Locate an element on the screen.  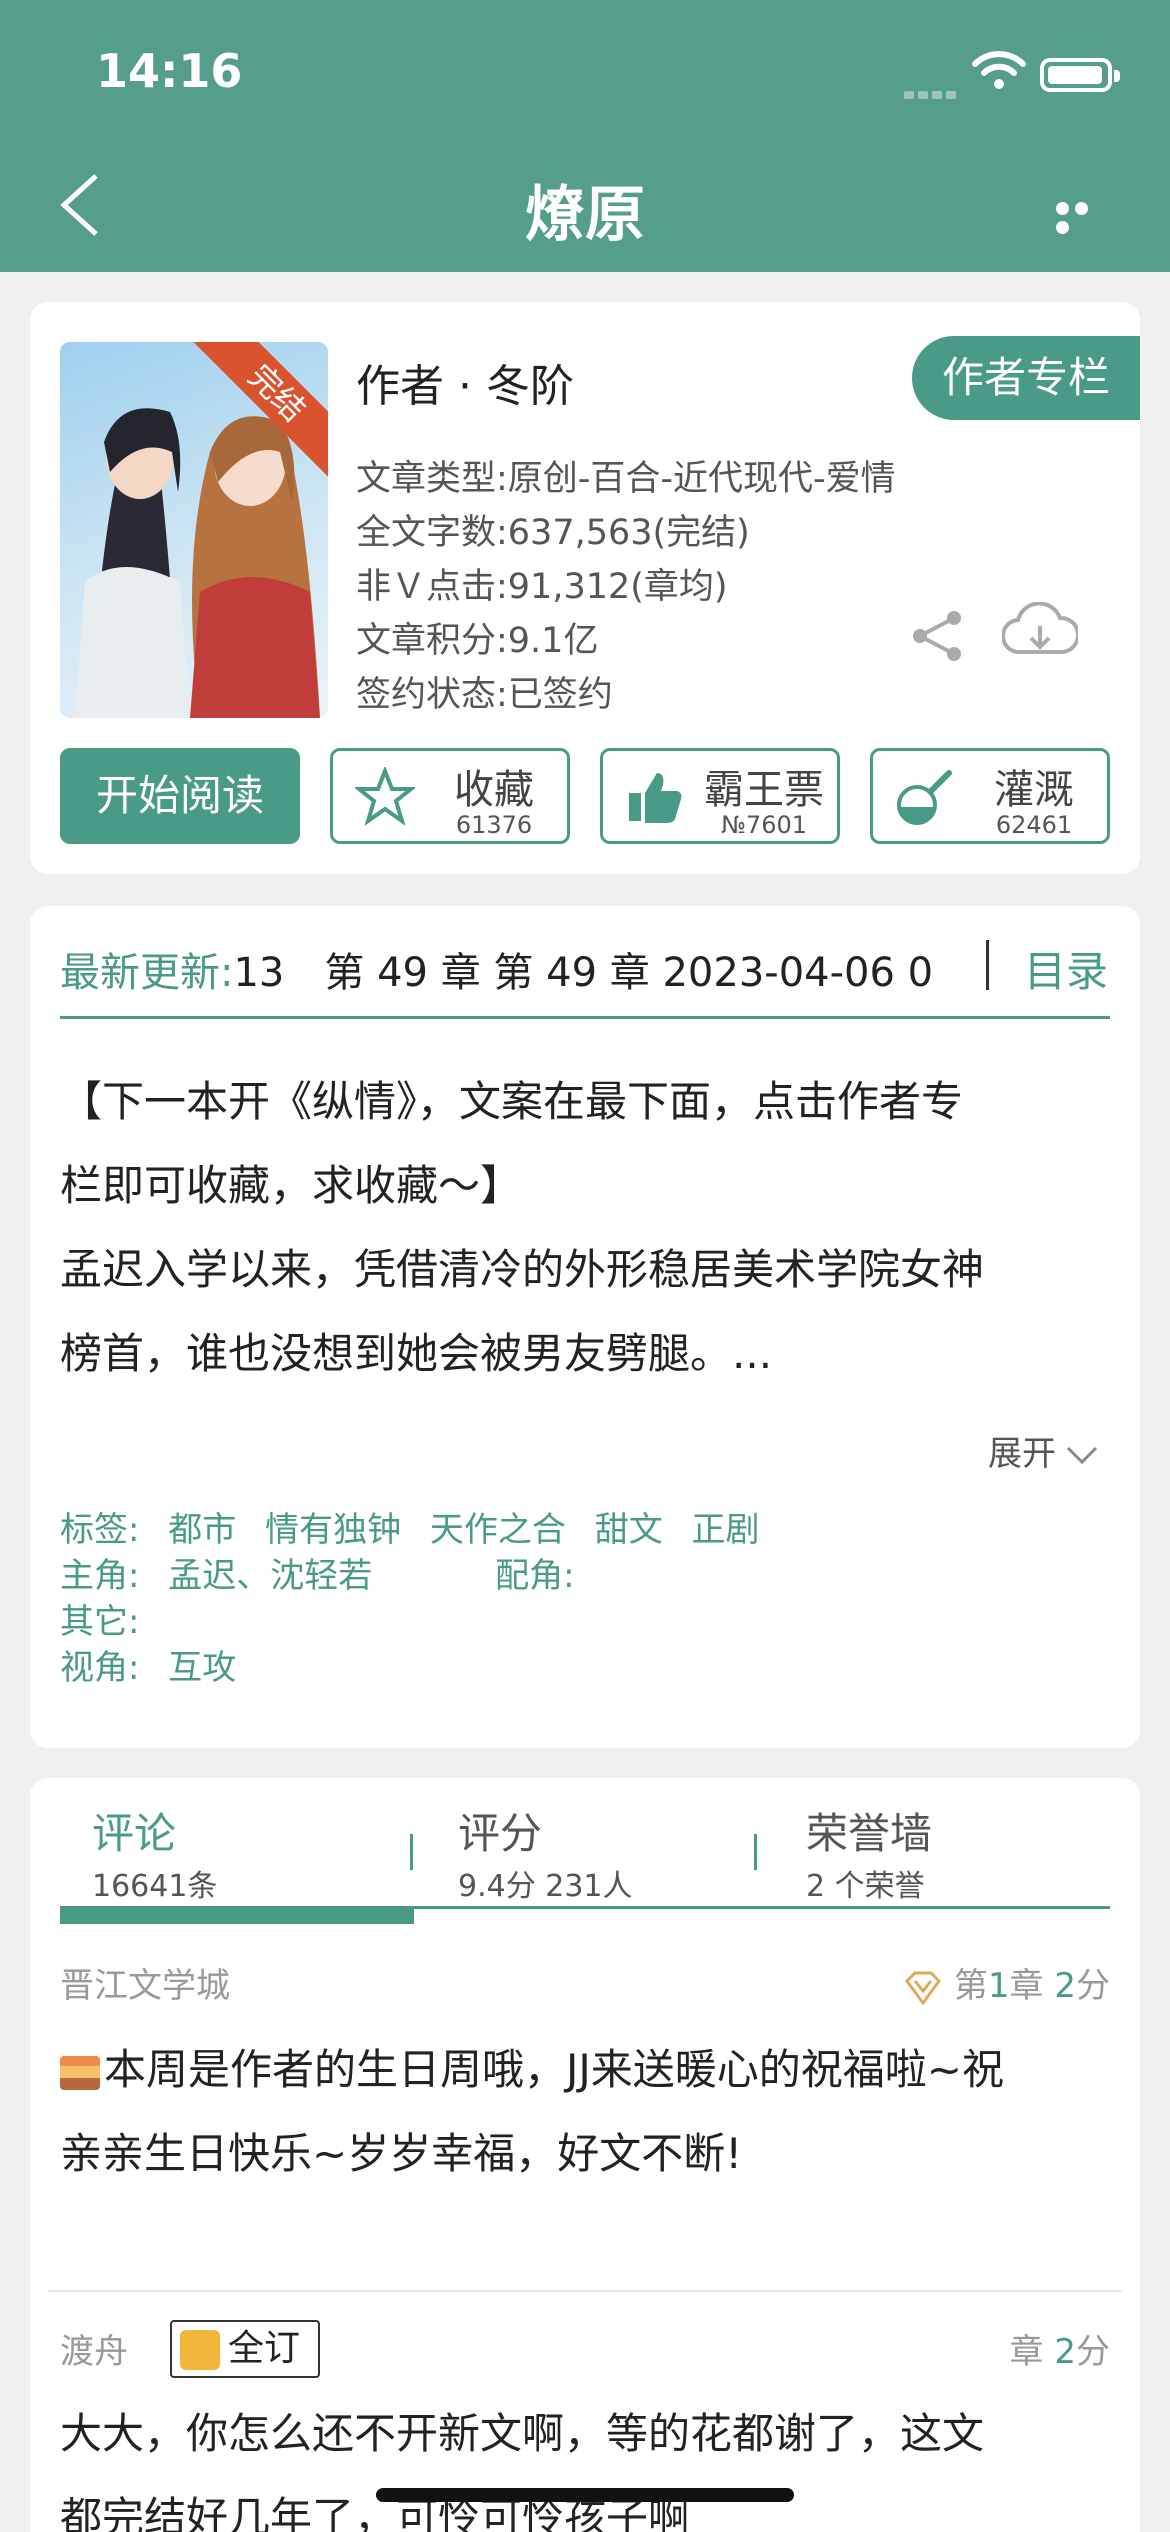
comment-line-text: 本周是作者的生日周哦，JJ来送暖心的祝福啦~祝 is located at coordinates (554, 2069).